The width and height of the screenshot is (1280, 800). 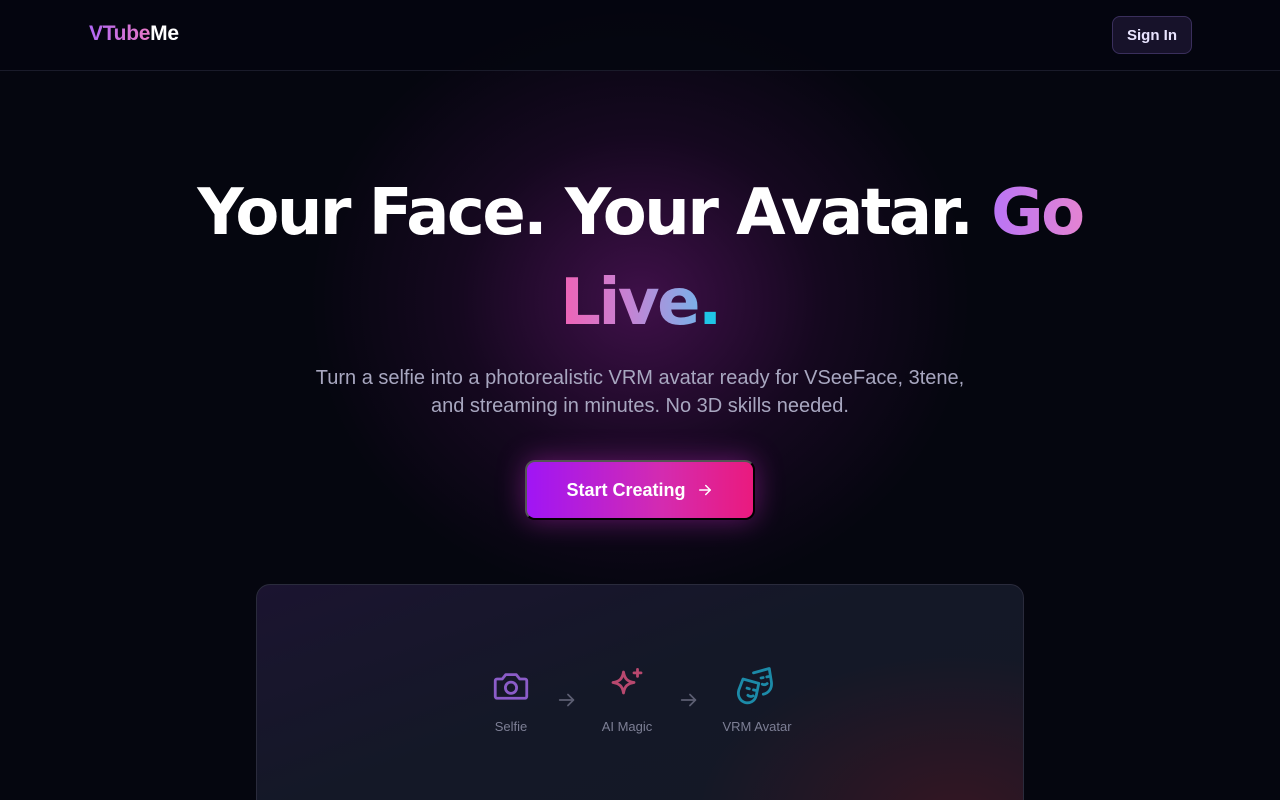 What do you see at coordinates (120, 33) in the screenshot?
I see `logo-text-vtube: VTube` at bounding box center [120, 33].